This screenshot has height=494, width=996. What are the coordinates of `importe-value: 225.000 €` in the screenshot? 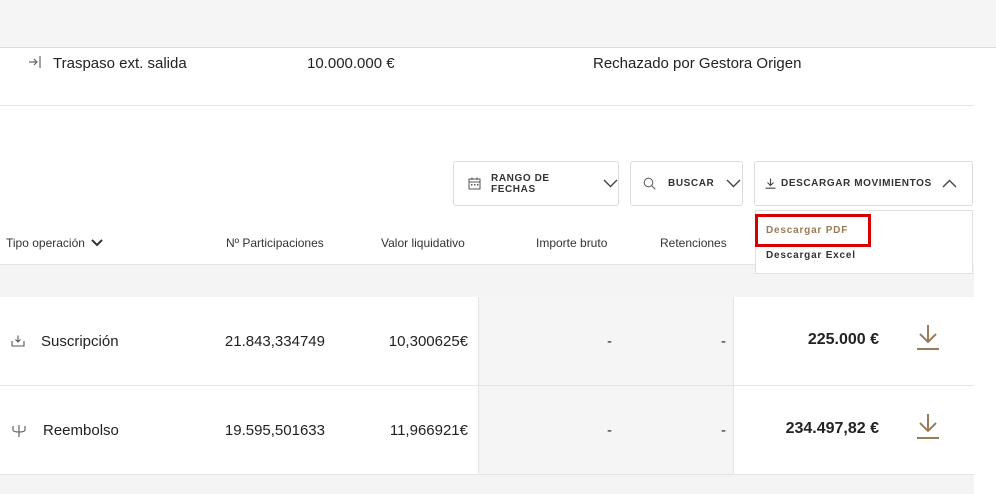 It's located at (843, 339).